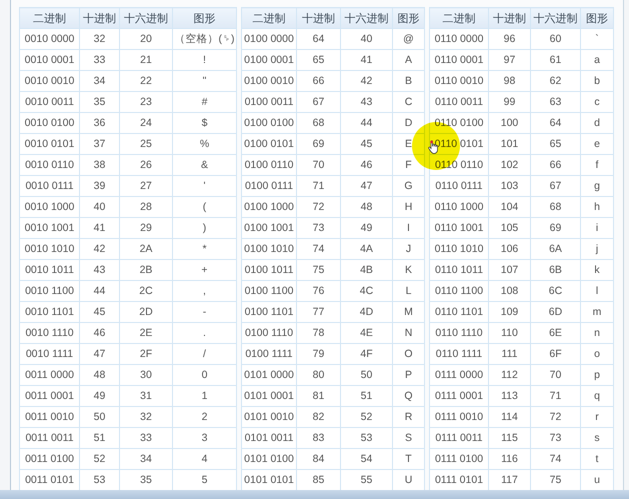 This screenshot has width=629, height=499. Describe the element at coordinates (509, 333) in the screenshot. I see `table-cell: 110` at that location.